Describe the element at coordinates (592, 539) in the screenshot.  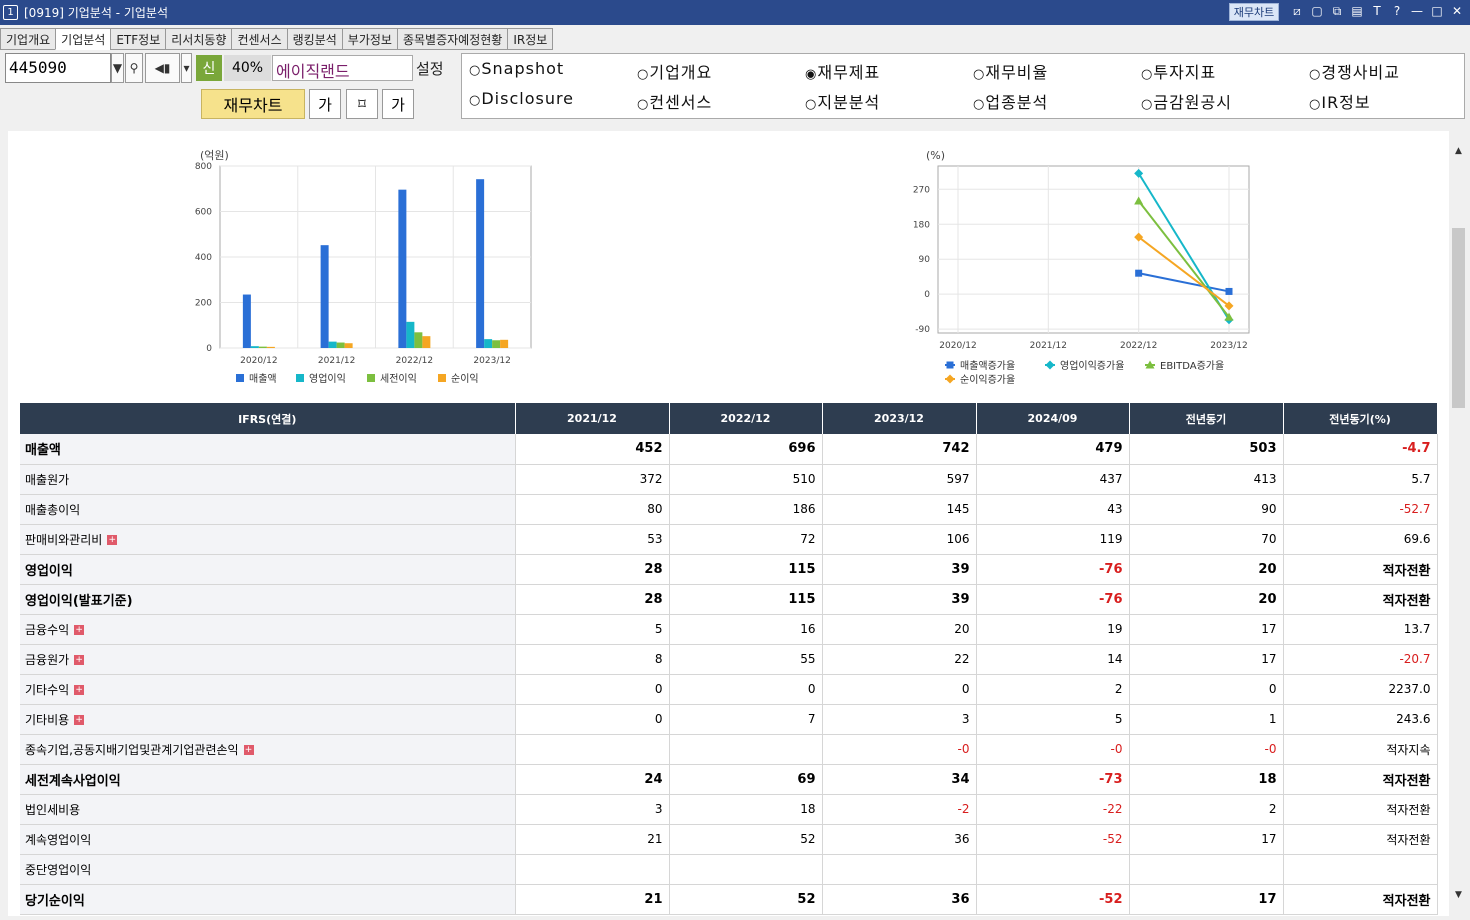
I see `table-cell: 53` at that location.